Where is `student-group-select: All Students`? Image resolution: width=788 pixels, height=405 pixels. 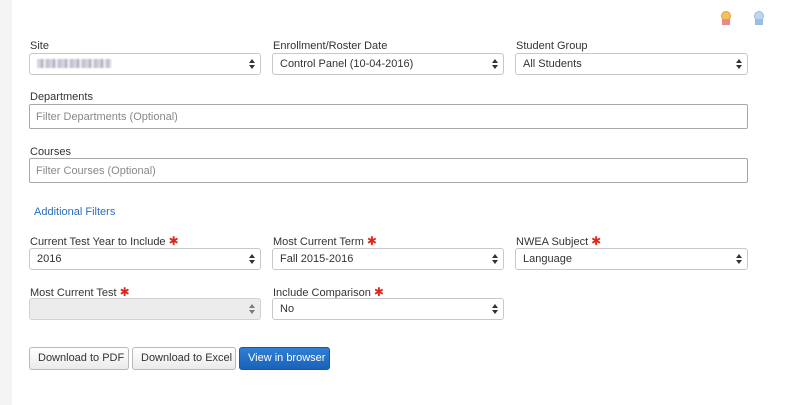 student-group-select: All Students is located at coordinates (631, 64).